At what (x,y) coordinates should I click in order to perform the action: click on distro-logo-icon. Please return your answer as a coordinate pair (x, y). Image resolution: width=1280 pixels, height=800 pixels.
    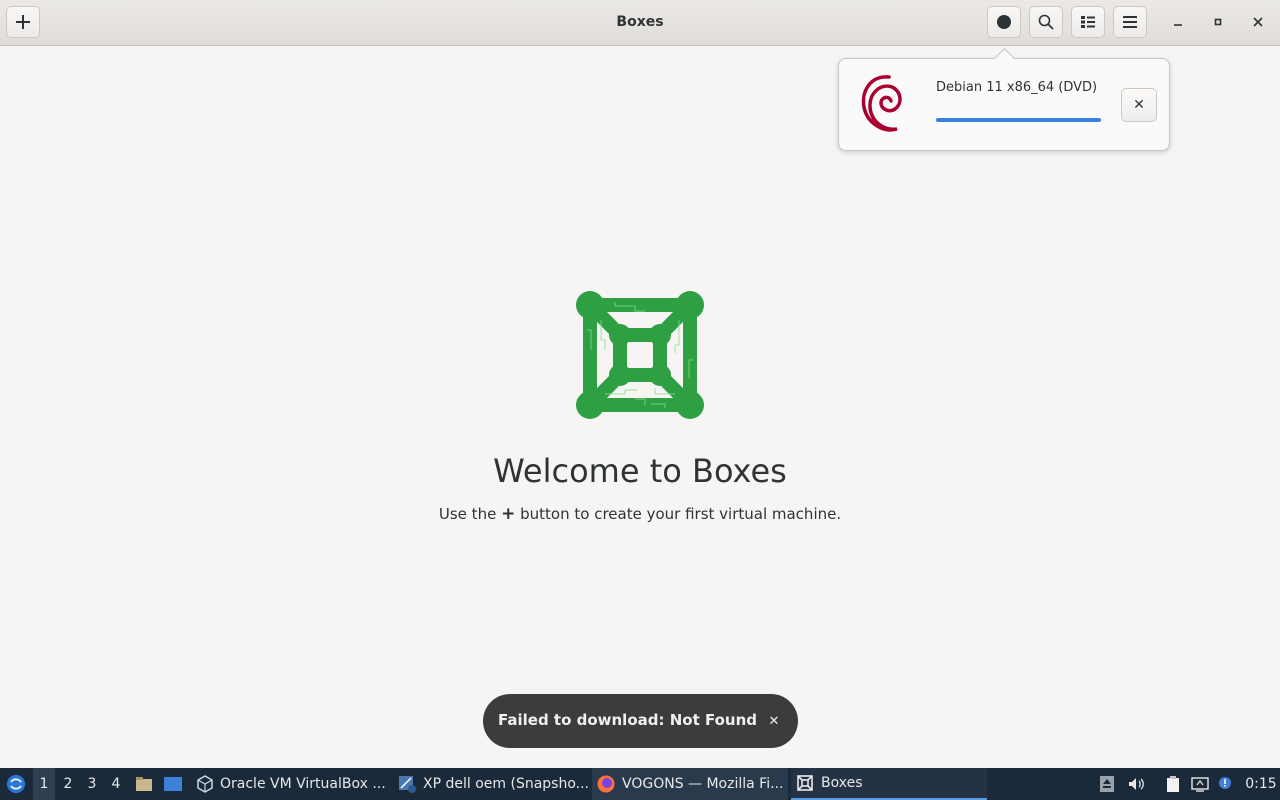
    Looking at the image, I should click on (16, 784).